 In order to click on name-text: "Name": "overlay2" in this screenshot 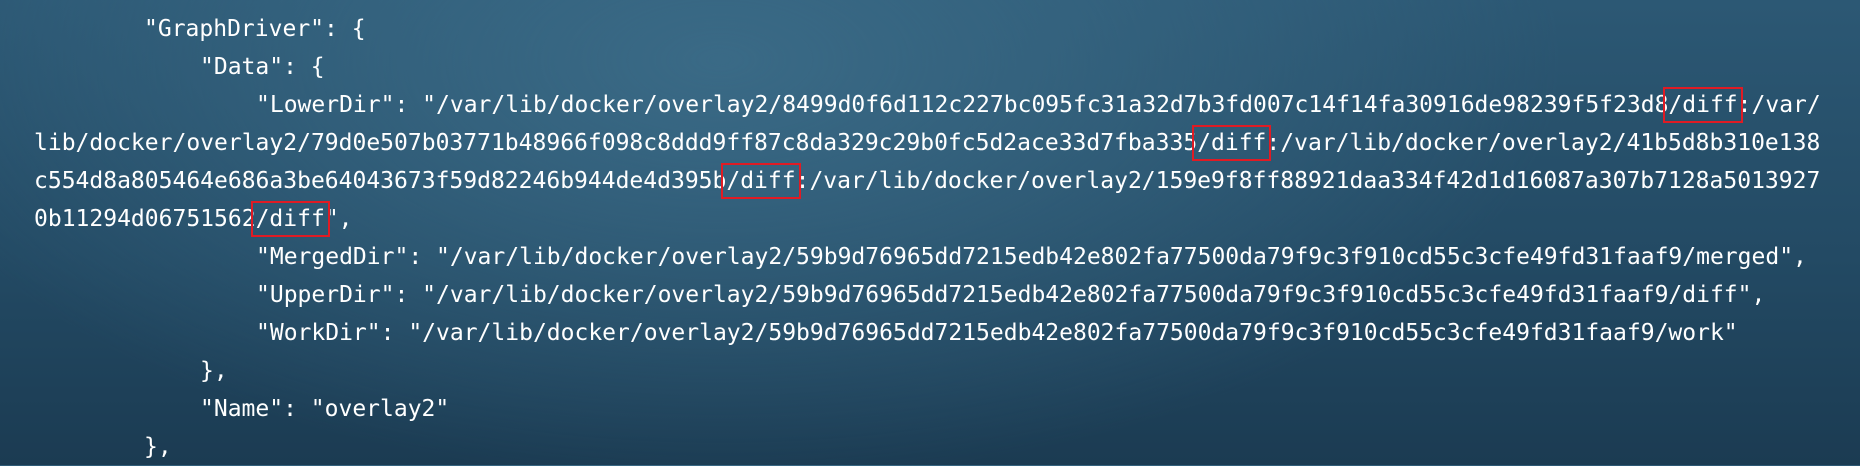, I will do `click(325, 409)`.